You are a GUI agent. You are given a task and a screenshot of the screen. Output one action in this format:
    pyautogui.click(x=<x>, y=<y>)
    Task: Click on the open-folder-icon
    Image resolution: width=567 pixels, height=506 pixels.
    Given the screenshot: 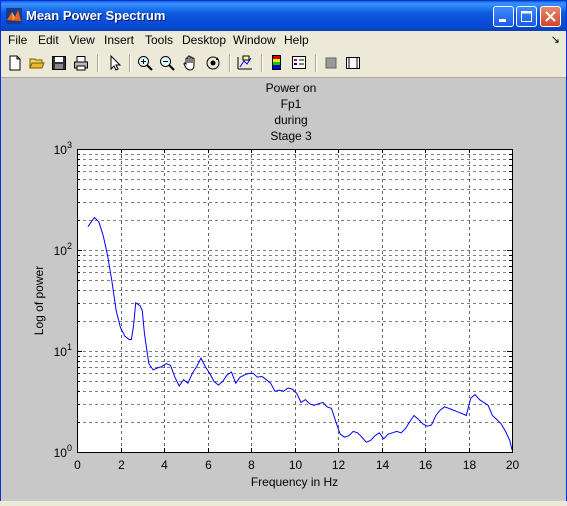 What is the action you would take?
    pyautogui.click(x=37, y=63)
    